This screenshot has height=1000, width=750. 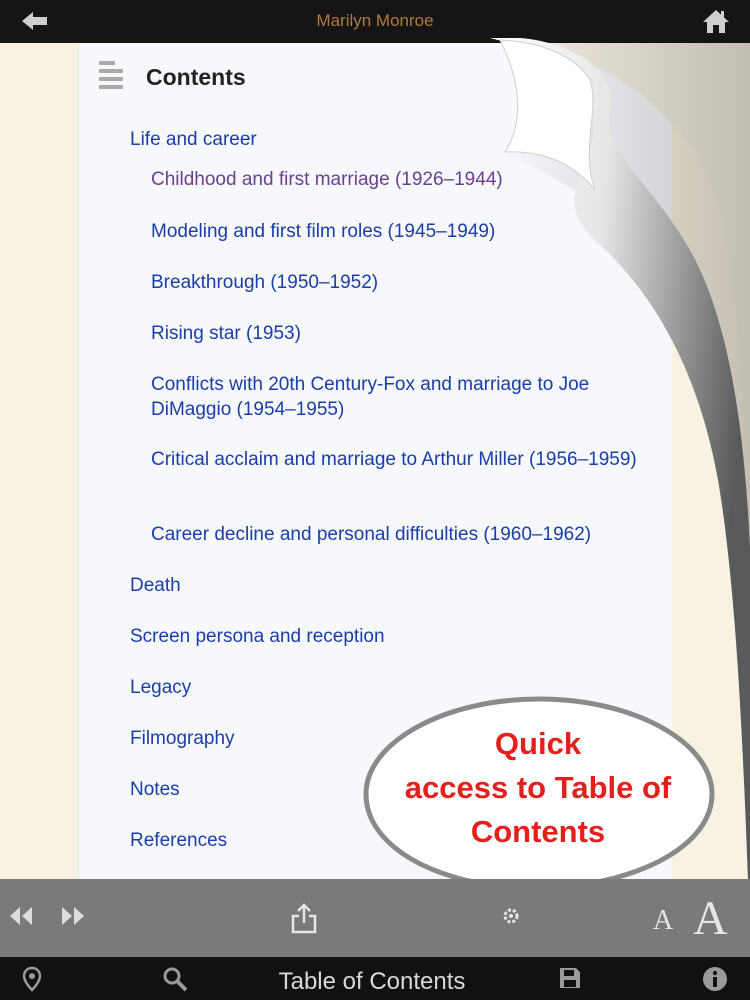 I want to click on home-icon, so click(x=716, y=21).